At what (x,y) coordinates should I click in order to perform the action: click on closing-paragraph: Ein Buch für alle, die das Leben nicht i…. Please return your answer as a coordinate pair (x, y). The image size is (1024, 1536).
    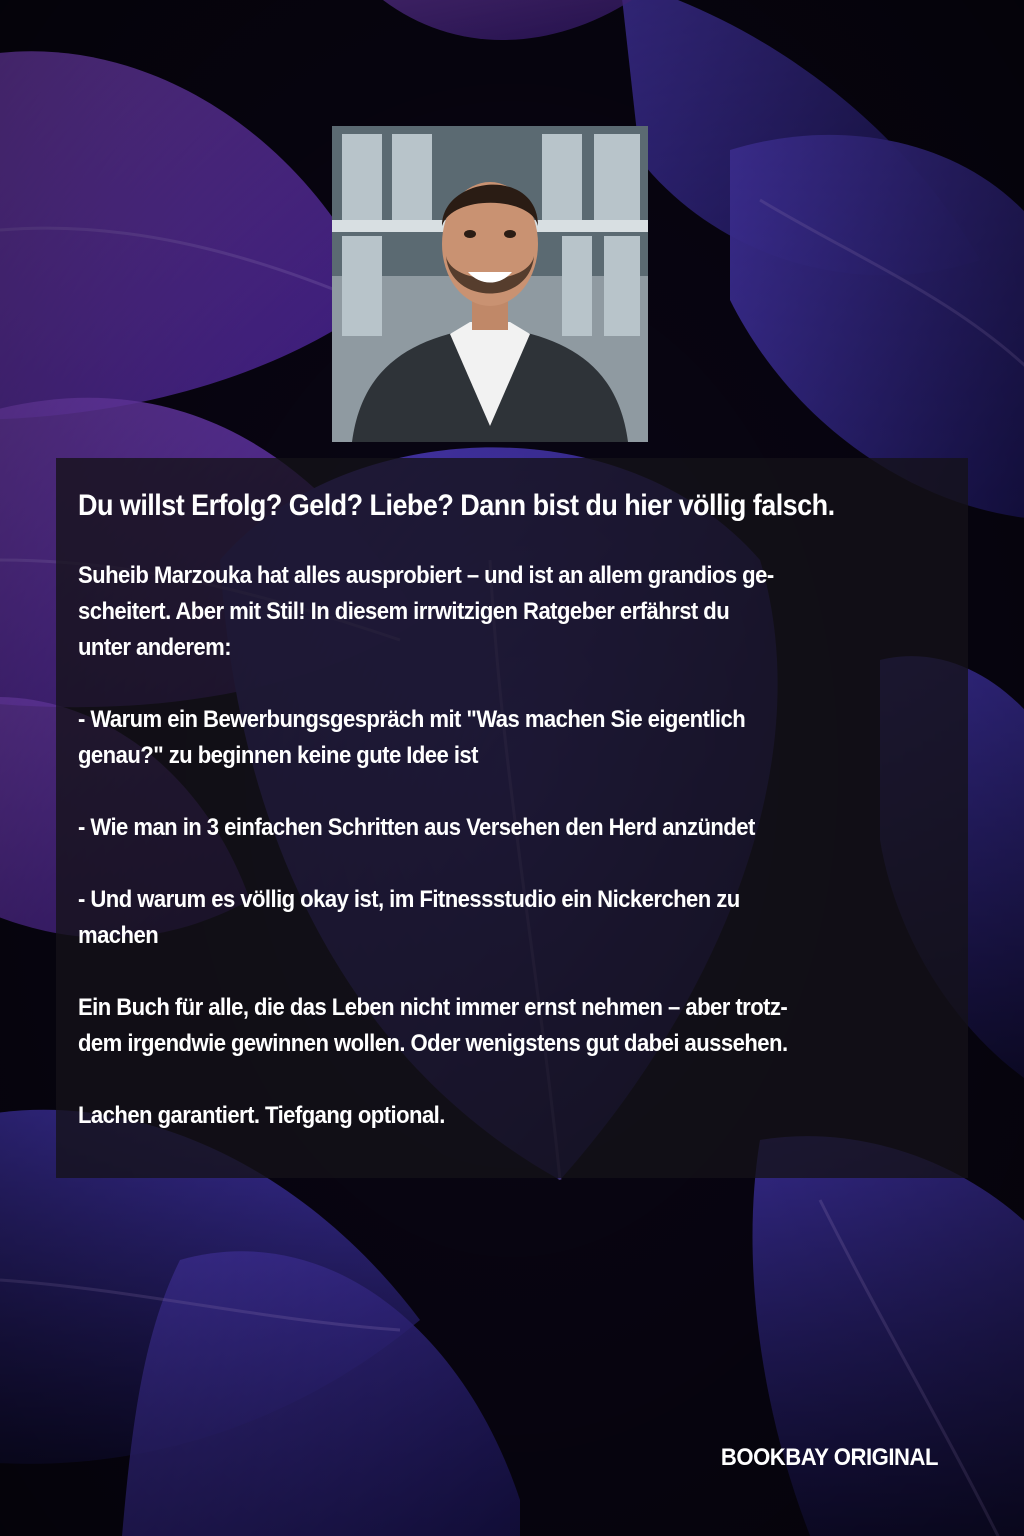
    Looking at the image, I should click on (433, 1025).